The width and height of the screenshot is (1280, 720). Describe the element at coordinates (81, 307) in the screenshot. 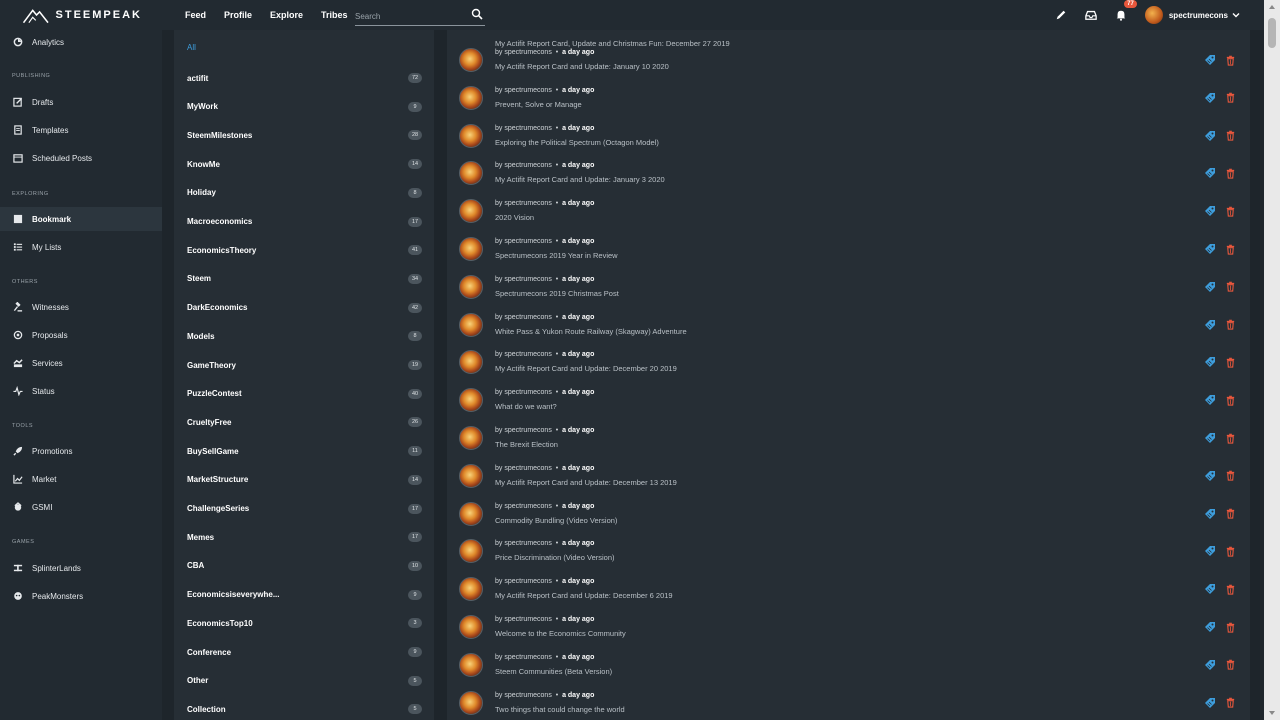

I see `sidebar-item-witnesses: Witnesses` at that location.